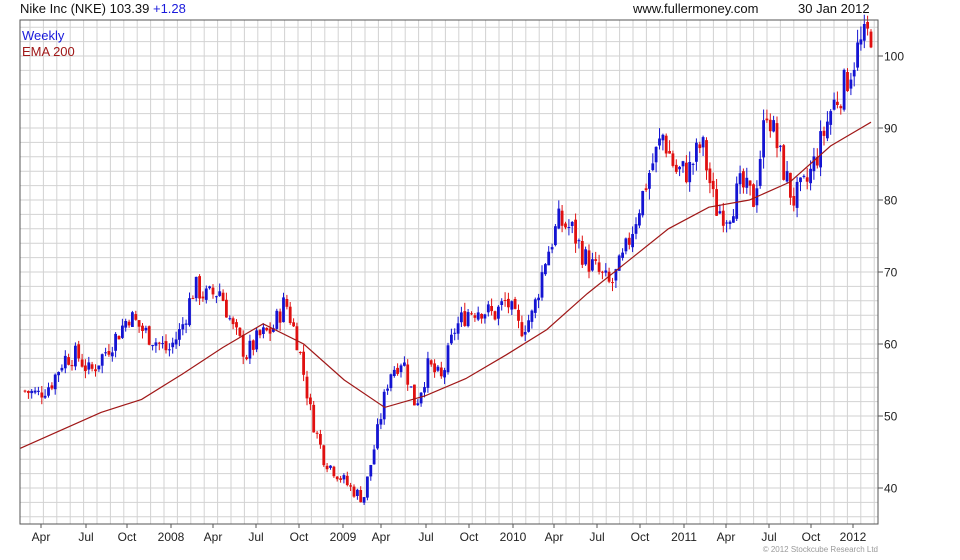  Describe the element at coordinates (891, 417) in the screenshot. I see `y-tick-label: 50` at that location.